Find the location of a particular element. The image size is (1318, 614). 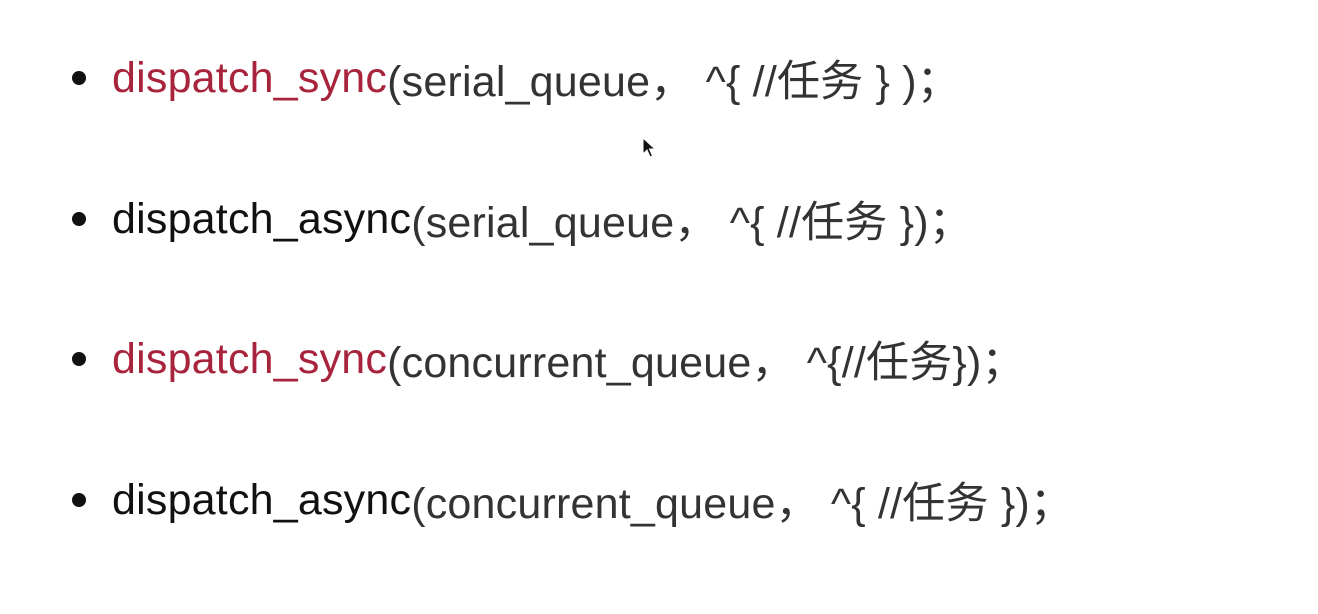

function-arguments: (concurrent_queue， ^{//任务})； is located at coordinates (706, 363).